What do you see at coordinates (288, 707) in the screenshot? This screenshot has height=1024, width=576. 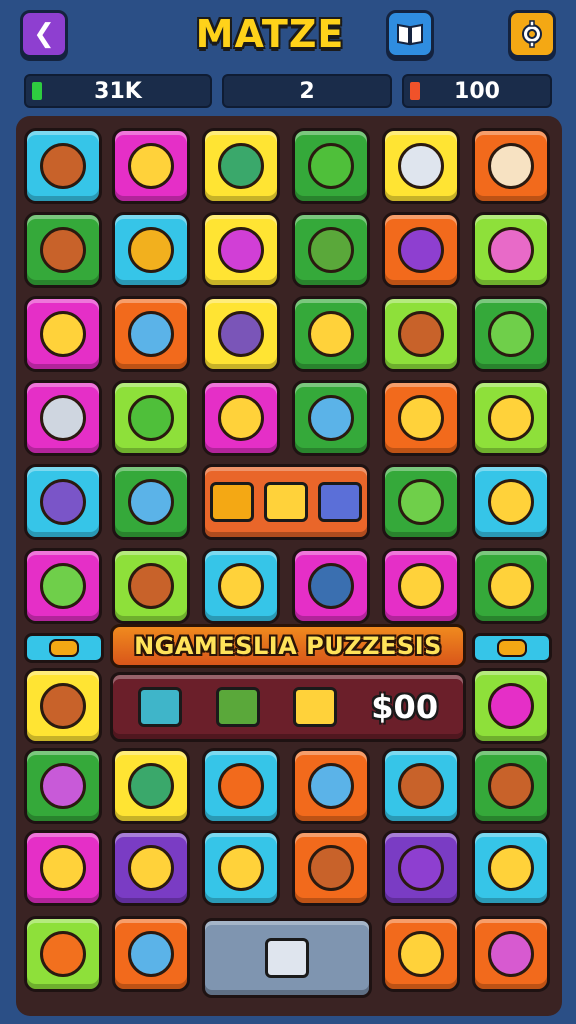 I see `shop-panel: $00` at bounding box center [288, 707].